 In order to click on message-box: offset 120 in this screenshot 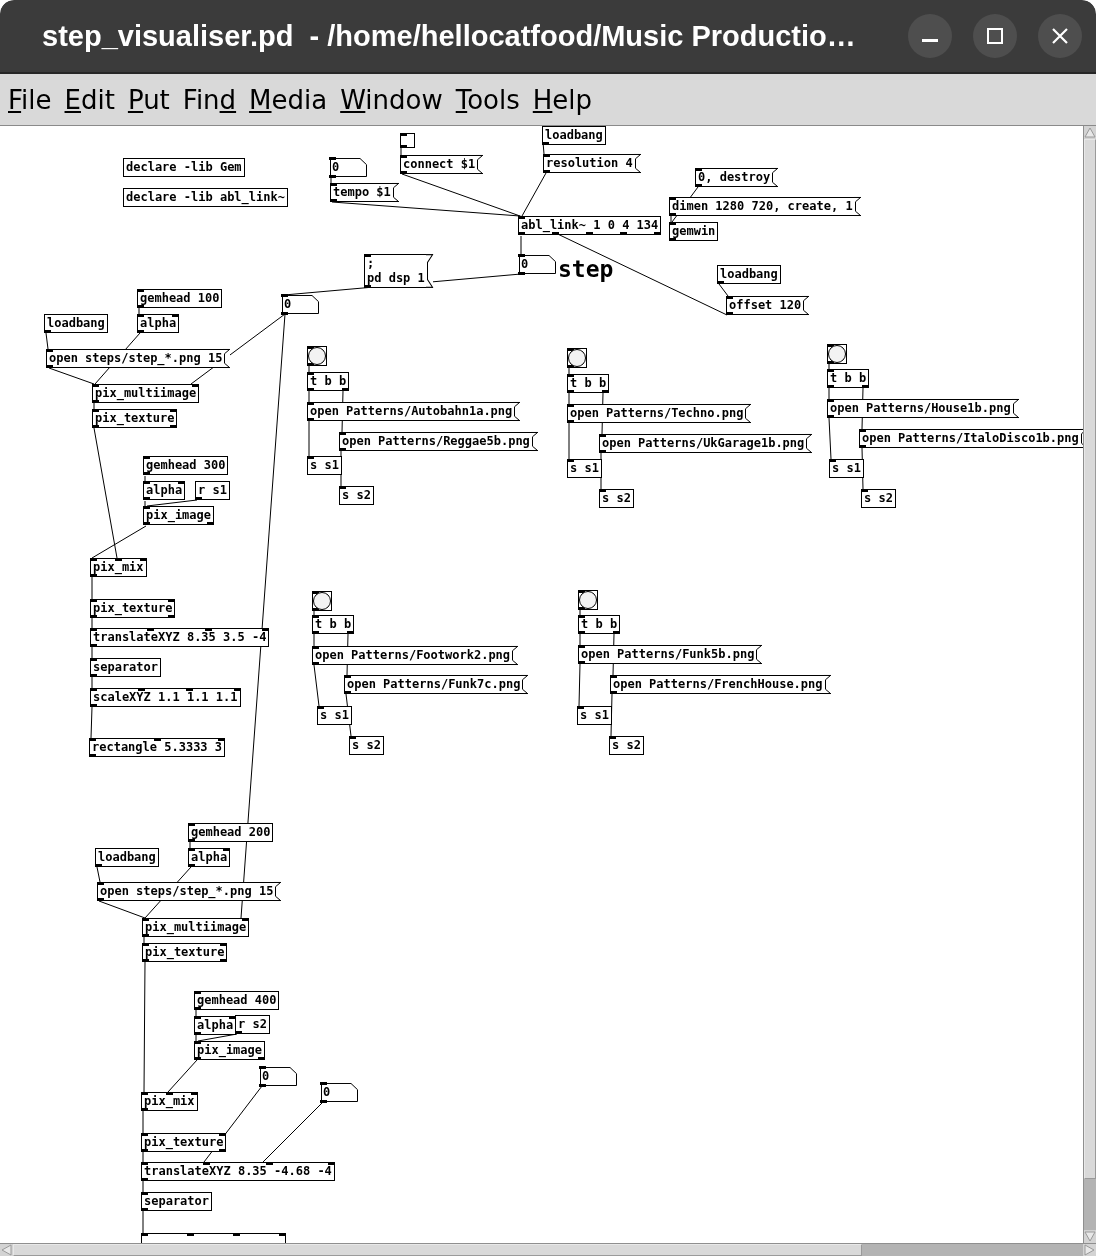, I will do `click(768, 305)`.